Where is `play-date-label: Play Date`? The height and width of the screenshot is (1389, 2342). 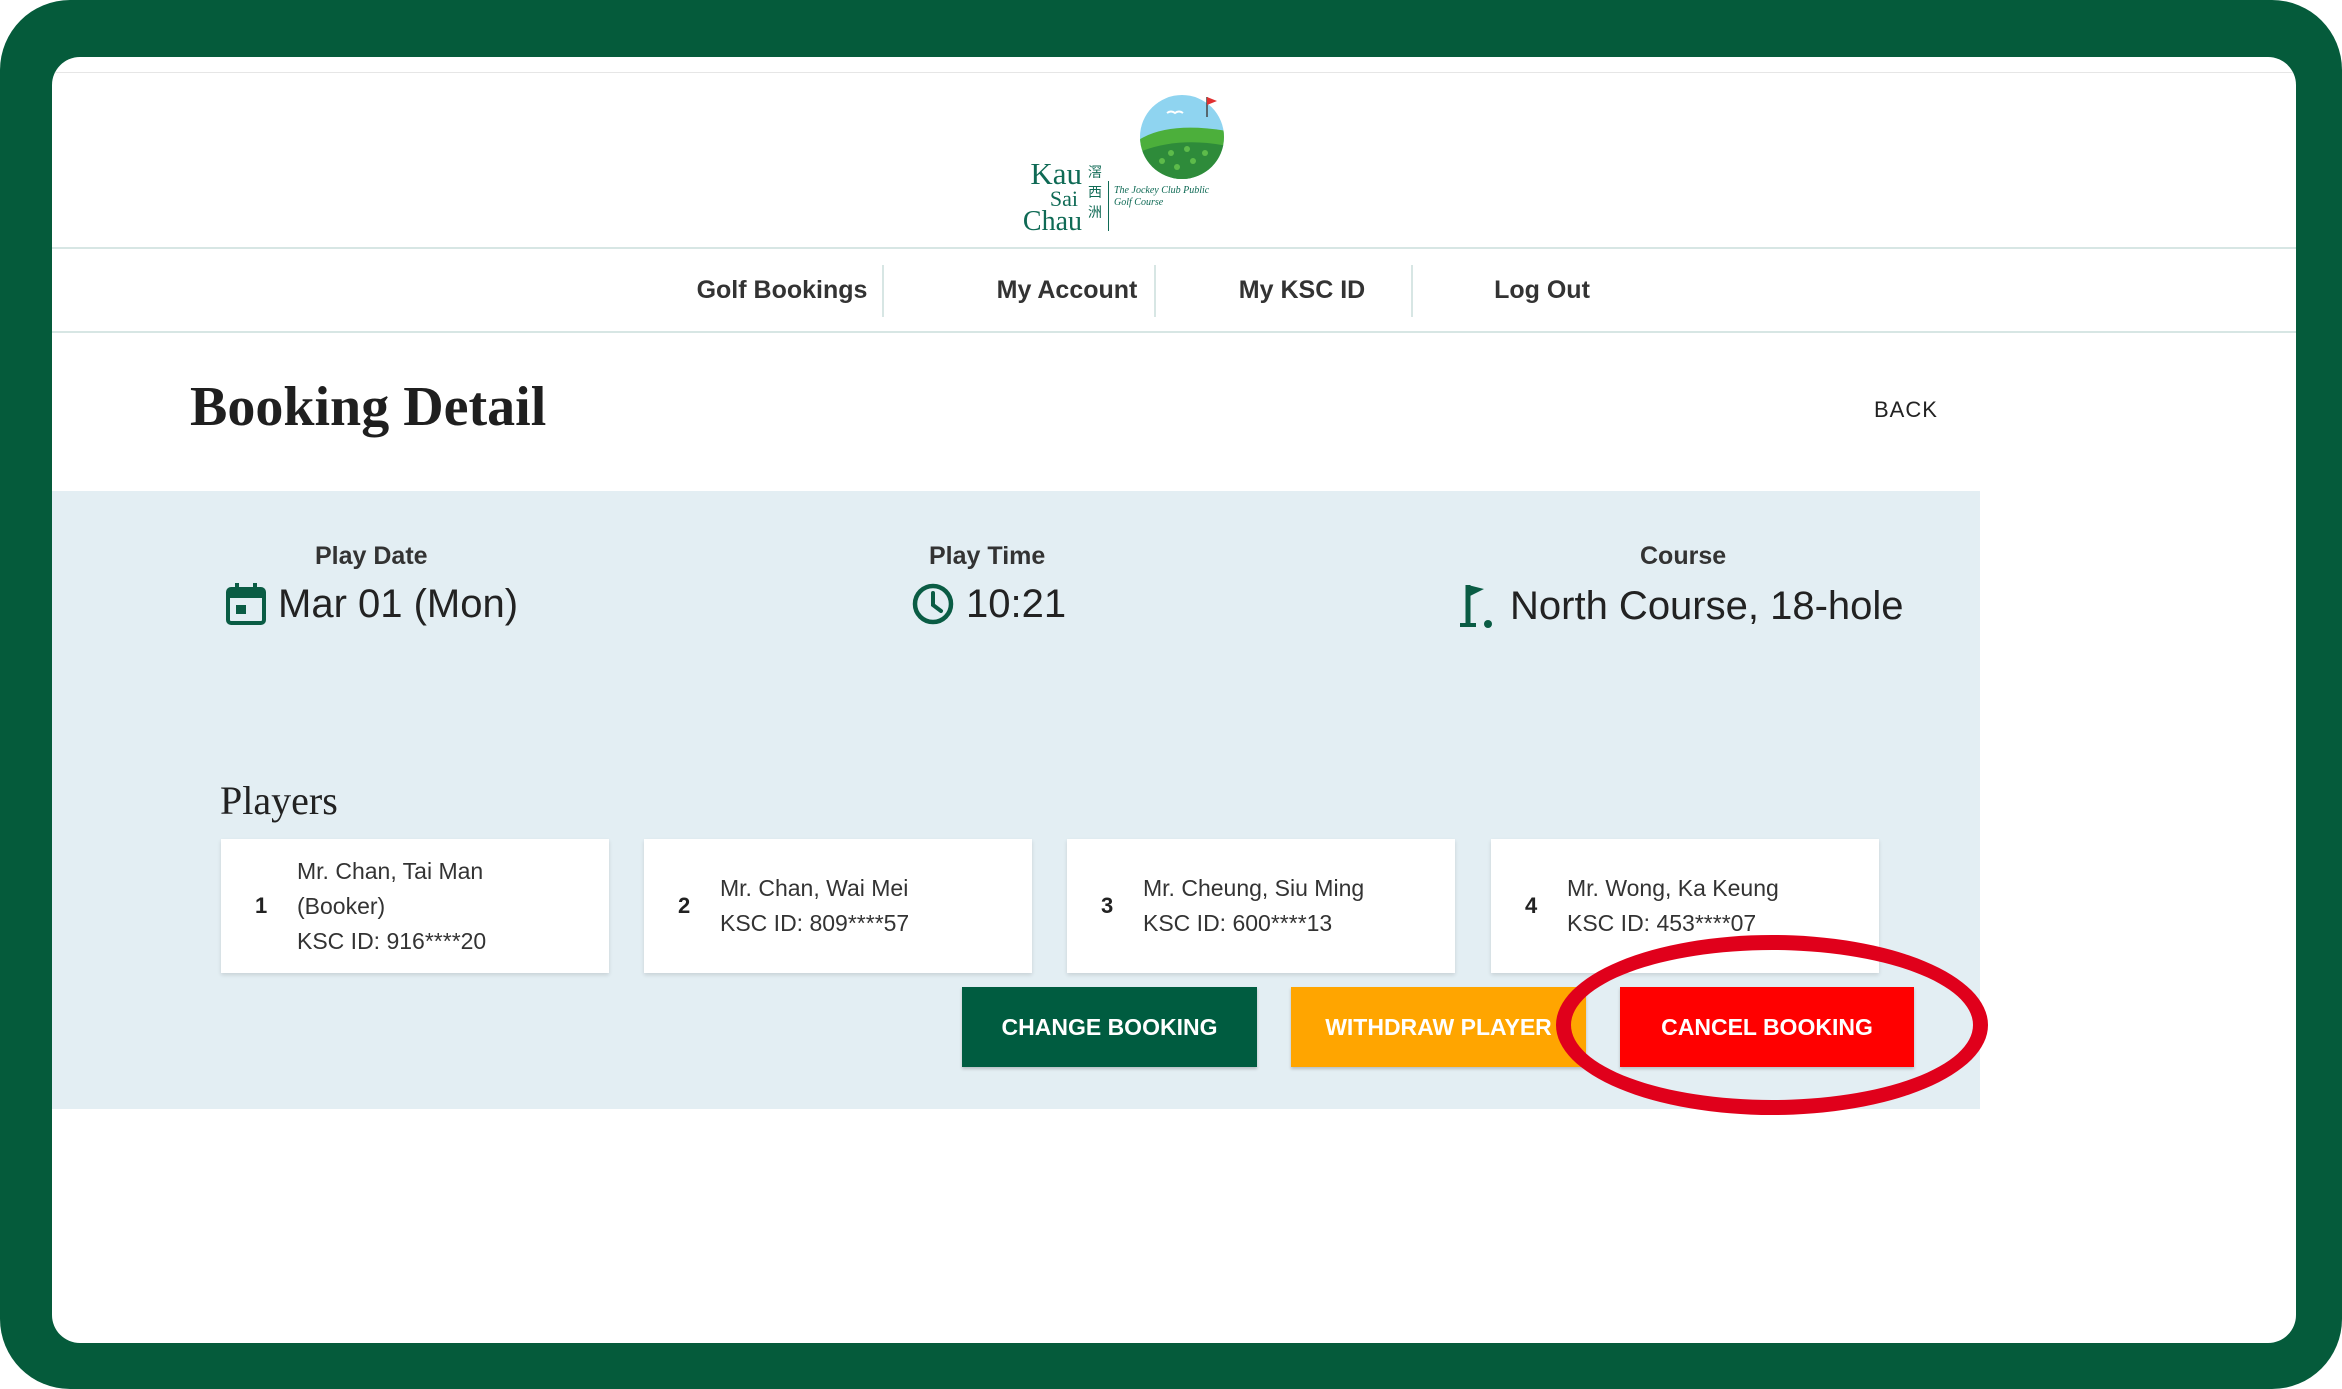
play-date-label: Play Date is located at coordinates (371, 556).